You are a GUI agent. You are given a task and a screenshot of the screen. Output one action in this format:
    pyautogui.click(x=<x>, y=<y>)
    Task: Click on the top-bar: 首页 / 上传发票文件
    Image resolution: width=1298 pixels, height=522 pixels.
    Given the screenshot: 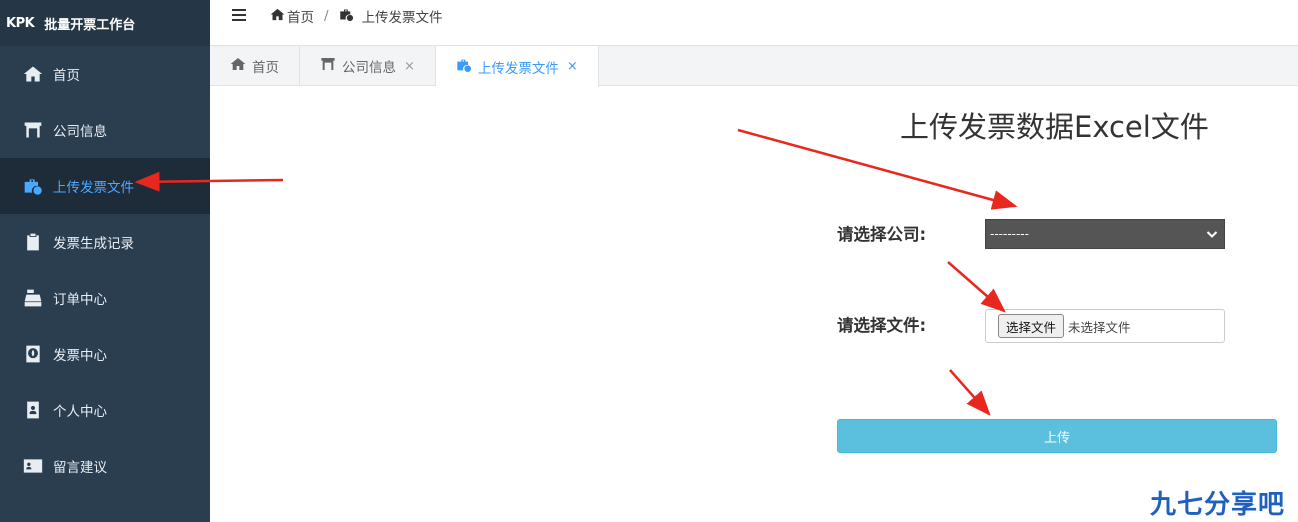 What is the action you would take?
    pyautogui.click(x=754, y=23)
    